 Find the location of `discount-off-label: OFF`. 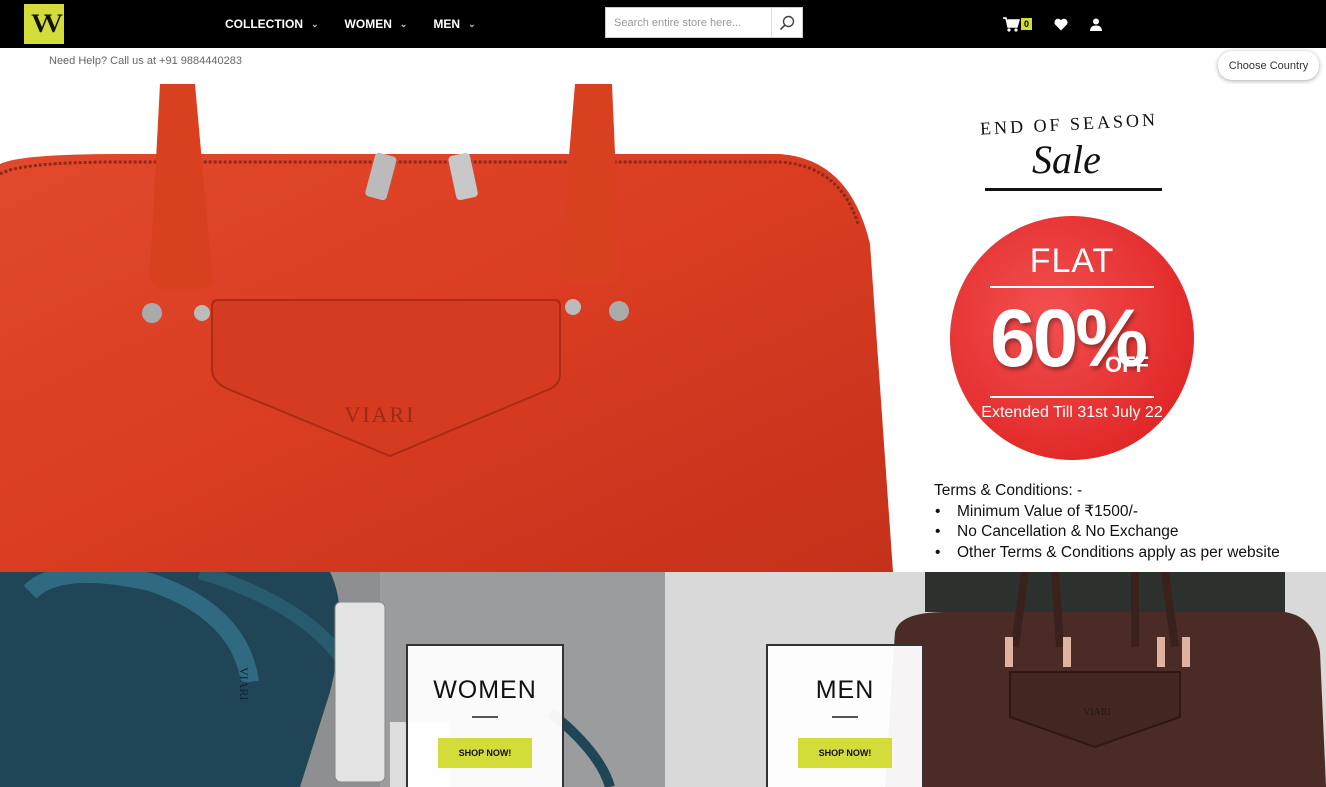

discount-off-label: OFF is located at coordinates (1127, 364).